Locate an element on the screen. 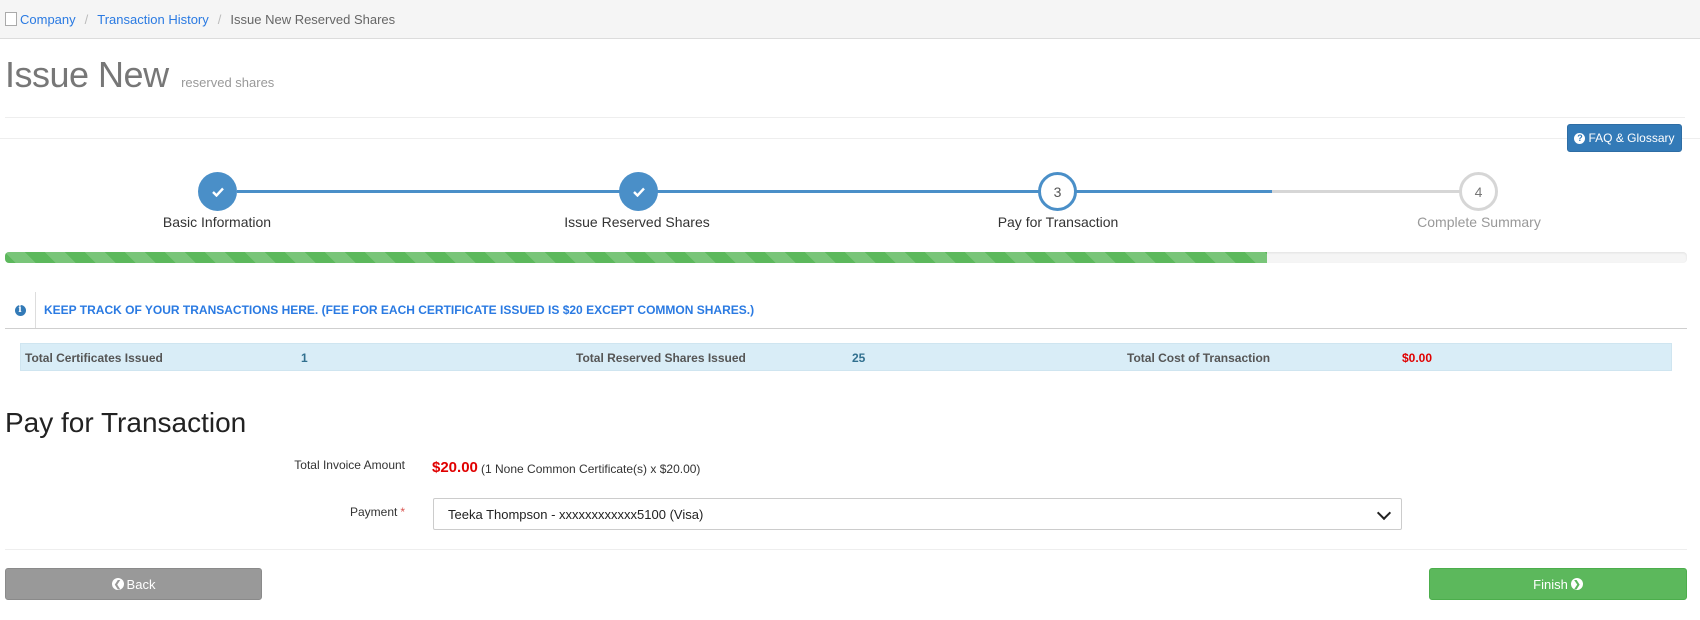 This screenshot has height=620, width=1700. total-shares-label: Total Reserved Shares Issued is located at coordinates (661, 358).